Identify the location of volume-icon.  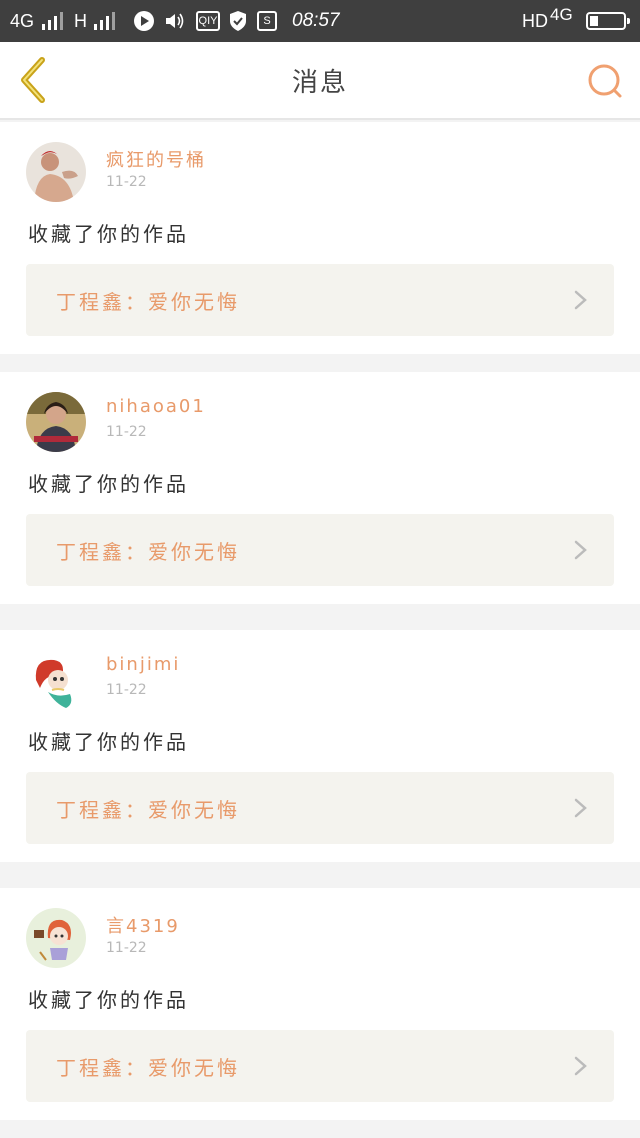
(175, 21).